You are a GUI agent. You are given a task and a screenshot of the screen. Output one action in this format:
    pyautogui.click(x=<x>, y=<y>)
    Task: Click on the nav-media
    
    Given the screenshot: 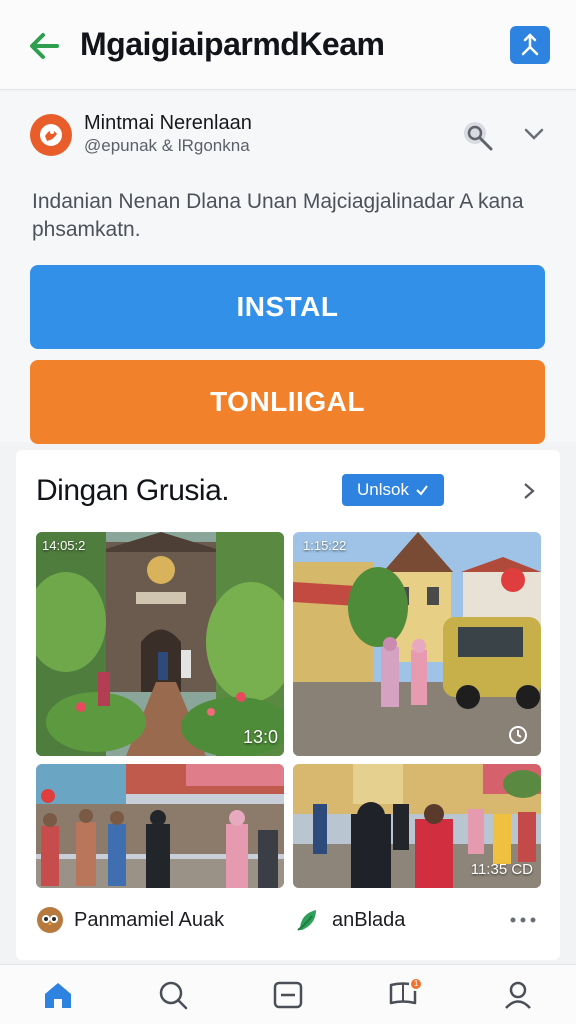 What is the action you would take?
    pyautogui.click(x=288, y=995)
    